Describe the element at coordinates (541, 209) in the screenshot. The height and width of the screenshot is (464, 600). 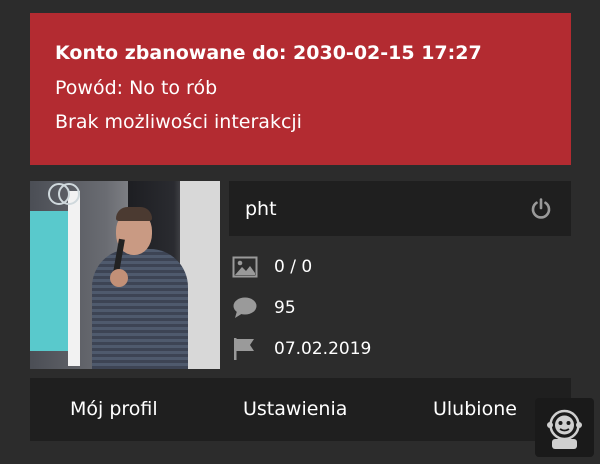
I see `power-icon` at that location.